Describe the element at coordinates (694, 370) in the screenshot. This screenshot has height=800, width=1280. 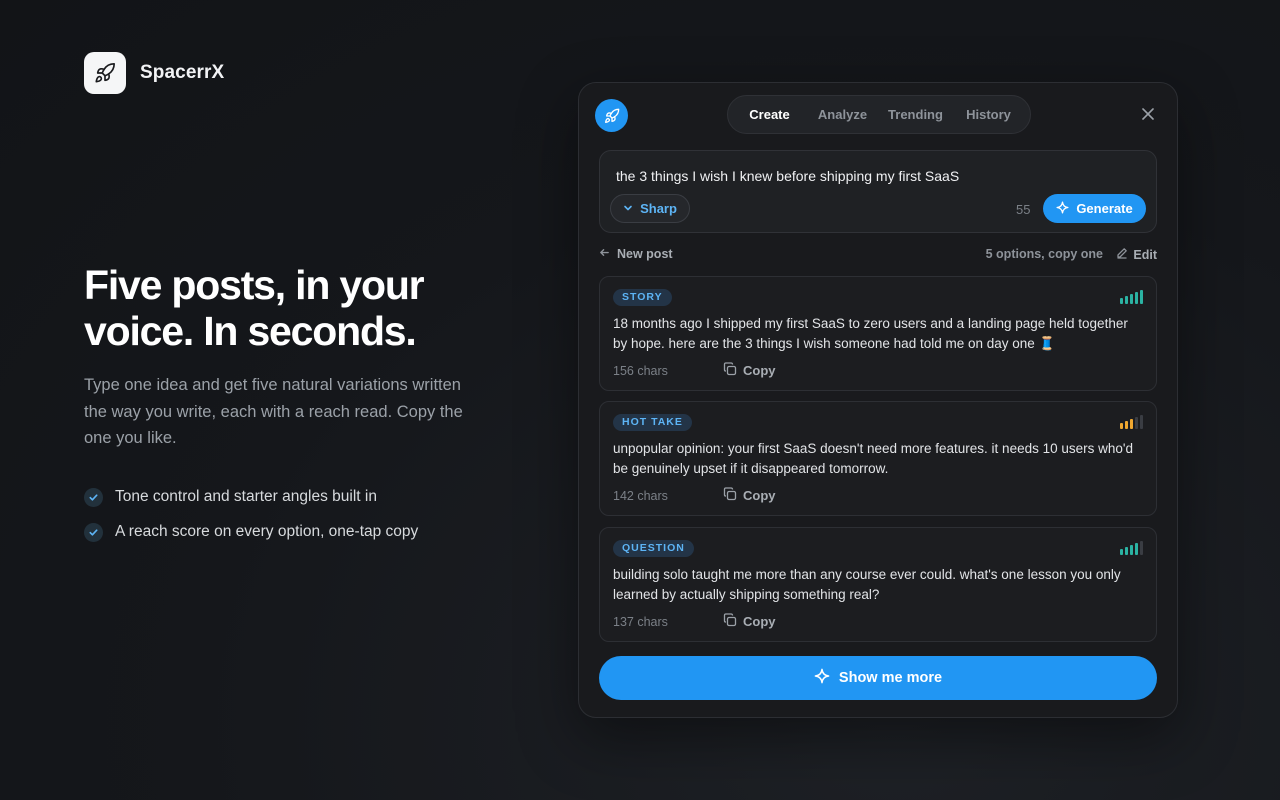
I see `post-footer: 156 chars Copy` at that location.